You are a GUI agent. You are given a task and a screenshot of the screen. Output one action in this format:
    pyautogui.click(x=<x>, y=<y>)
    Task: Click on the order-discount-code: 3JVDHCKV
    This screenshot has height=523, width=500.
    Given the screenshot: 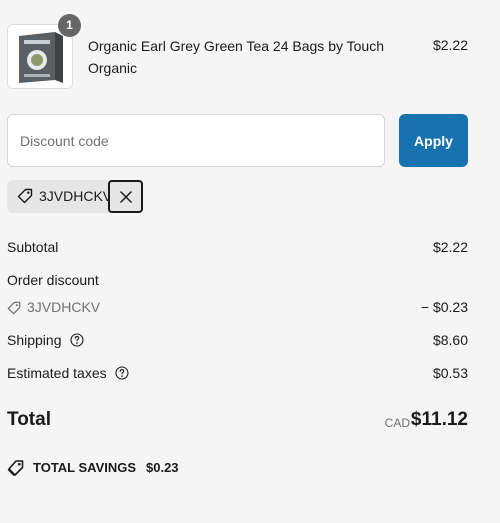 What is the action you would take?
    pyautogui.click(x=64, y=307)
    